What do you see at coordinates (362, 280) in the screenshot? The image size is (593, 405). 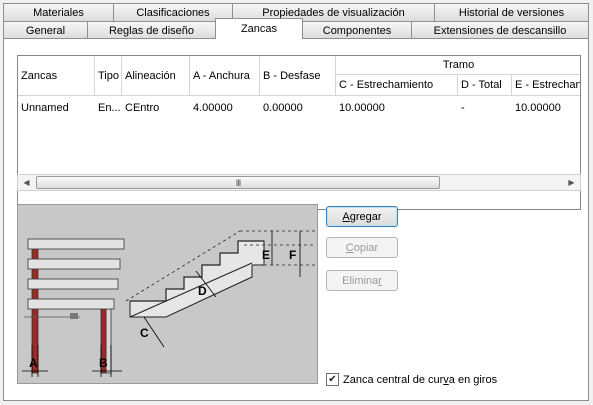 I see `delete-button: Elimina r` at bounding box center [362, 280].